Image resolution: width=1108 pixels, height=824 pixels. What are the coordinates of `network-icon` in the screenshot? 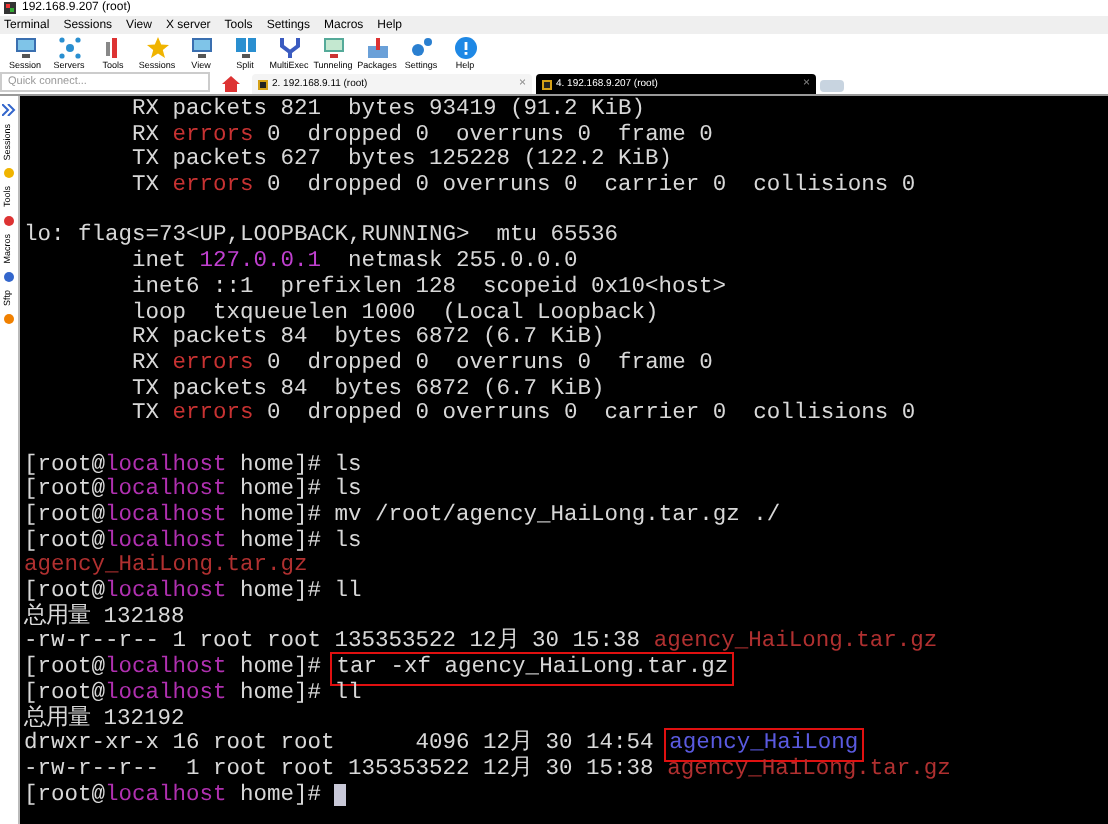 It's located at (69, 47).